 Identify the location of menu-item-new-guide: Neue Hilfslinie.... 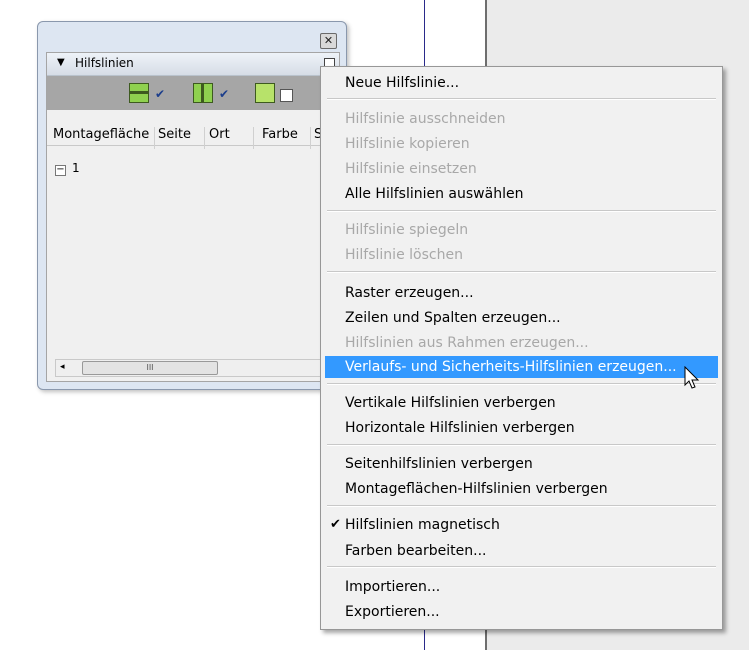
(521, 83).